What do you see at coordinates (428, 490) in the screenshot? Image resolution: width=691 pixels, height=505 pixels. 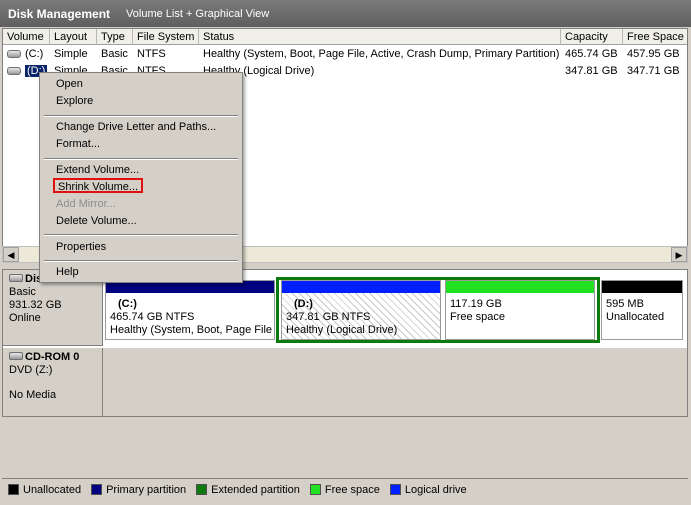 I see `legend-logical: Logical drive` at bounding box center [428, 490].